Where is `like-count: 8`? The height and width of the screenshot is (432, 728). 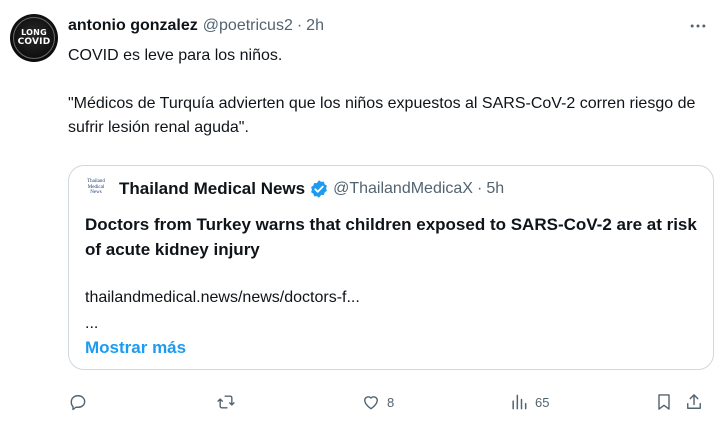
like-count: 8 is located at coordinates (391, 402).